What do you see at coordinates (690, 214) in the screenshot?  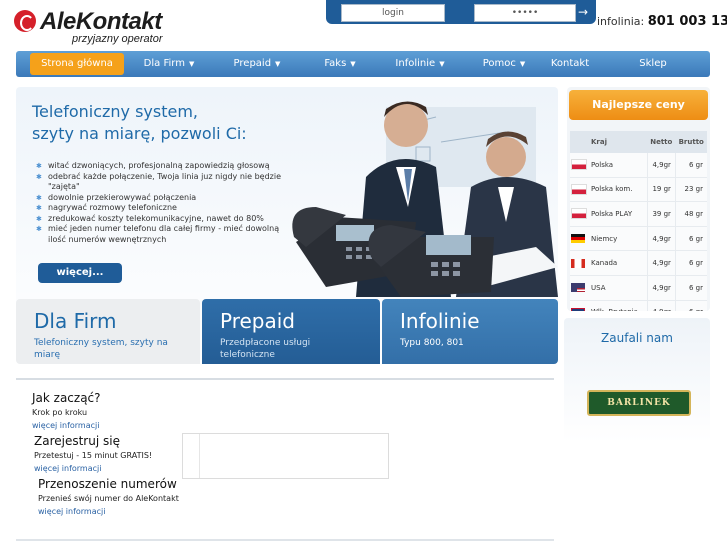 I see `brutto-cell: 48 gr` at bounding box center [690, 214].